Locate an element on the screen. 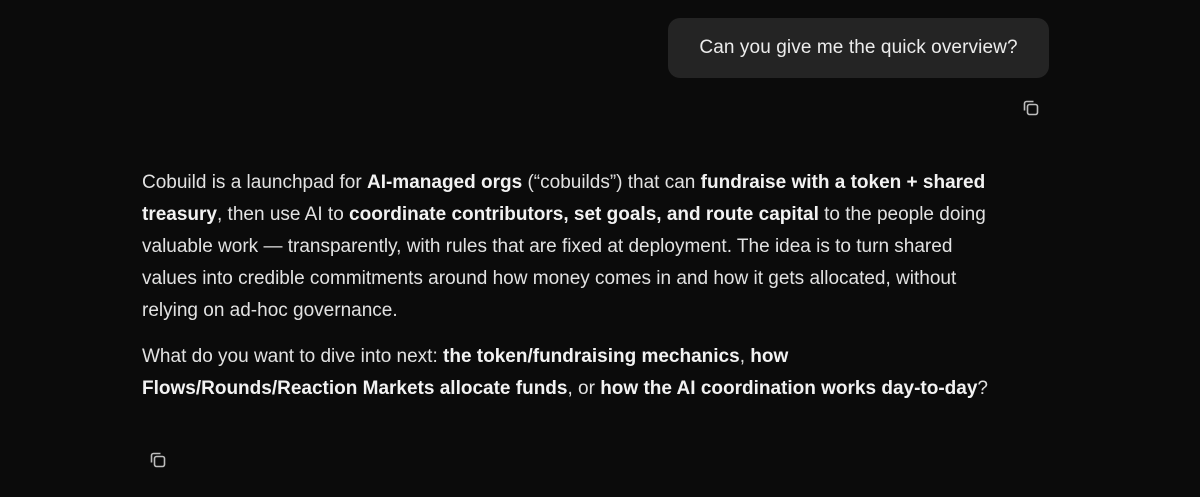 Image resolution: width=1200 pixels, height=497 pixels. text-run: , then use AI to is located at coordinates (283, 214).